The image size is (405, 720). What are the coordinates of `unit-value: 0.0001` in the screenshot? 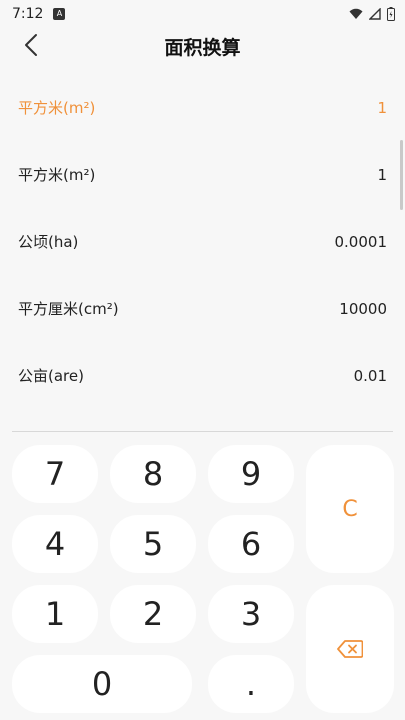 It's located at (361, 241).